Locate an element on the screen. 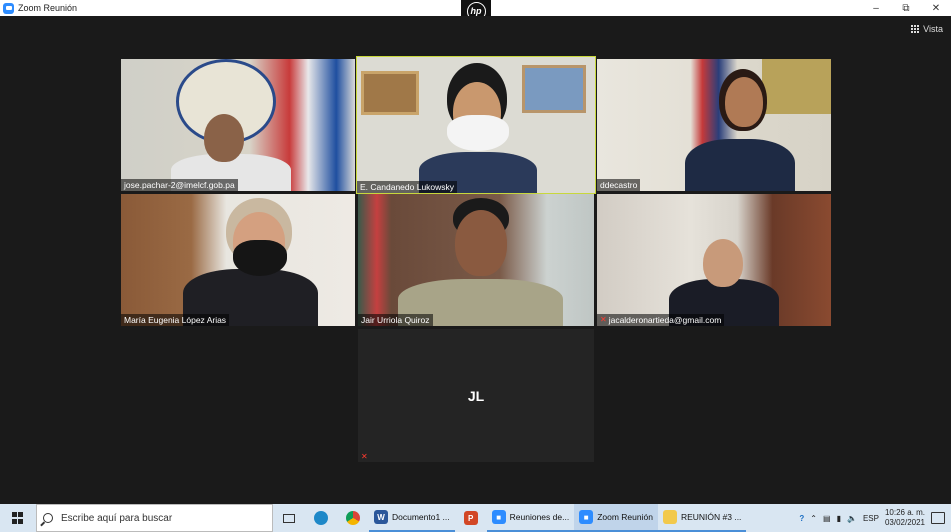 Image resolution: width=951 pixels, height=532 pixels. windows-logo-icon is located at coordinates (18, 518).